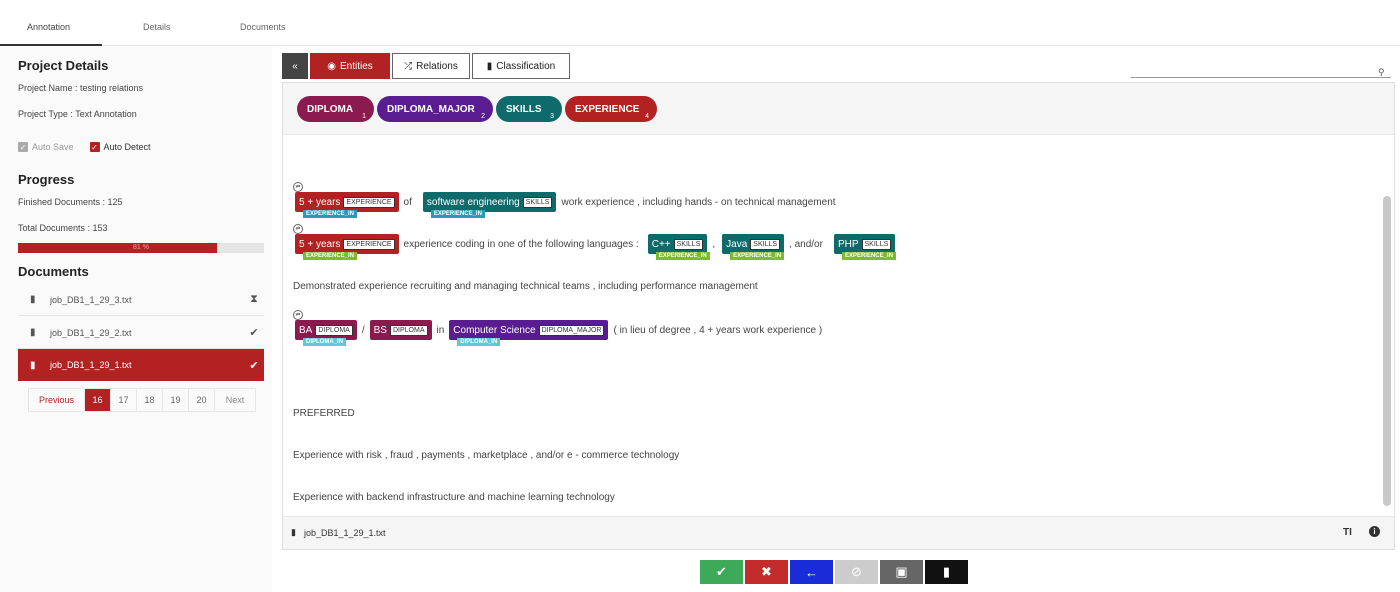  What do you see at coordinates (98, 400) in the screenshot?
I see `pagination-page: 16` at bounding box center [98, 400].